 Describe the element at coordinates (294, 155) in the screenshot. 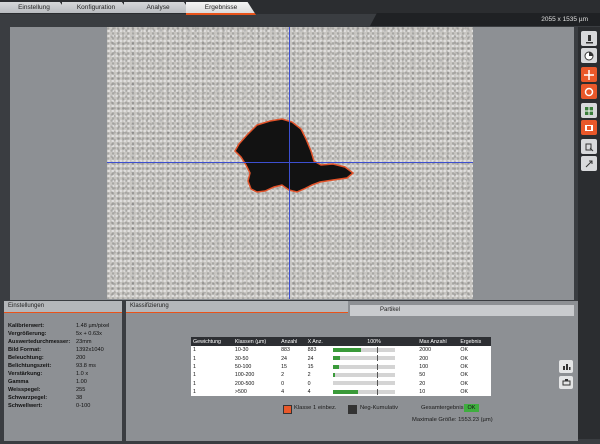

I see `particle-svg` at that location.